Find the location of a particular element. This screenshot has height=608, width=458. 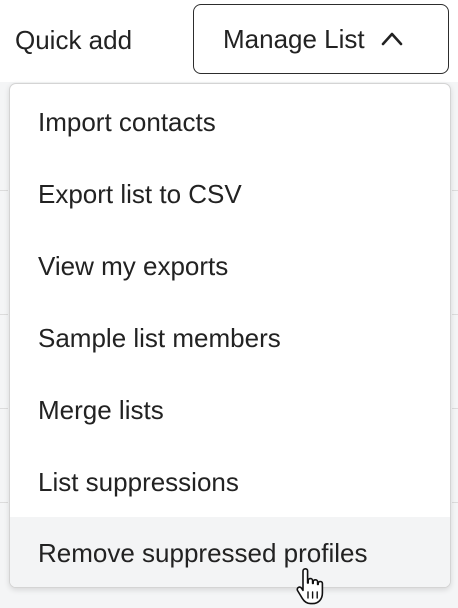

menu-item-import-contacts: Import contacts is located at coordinates (230, 122).